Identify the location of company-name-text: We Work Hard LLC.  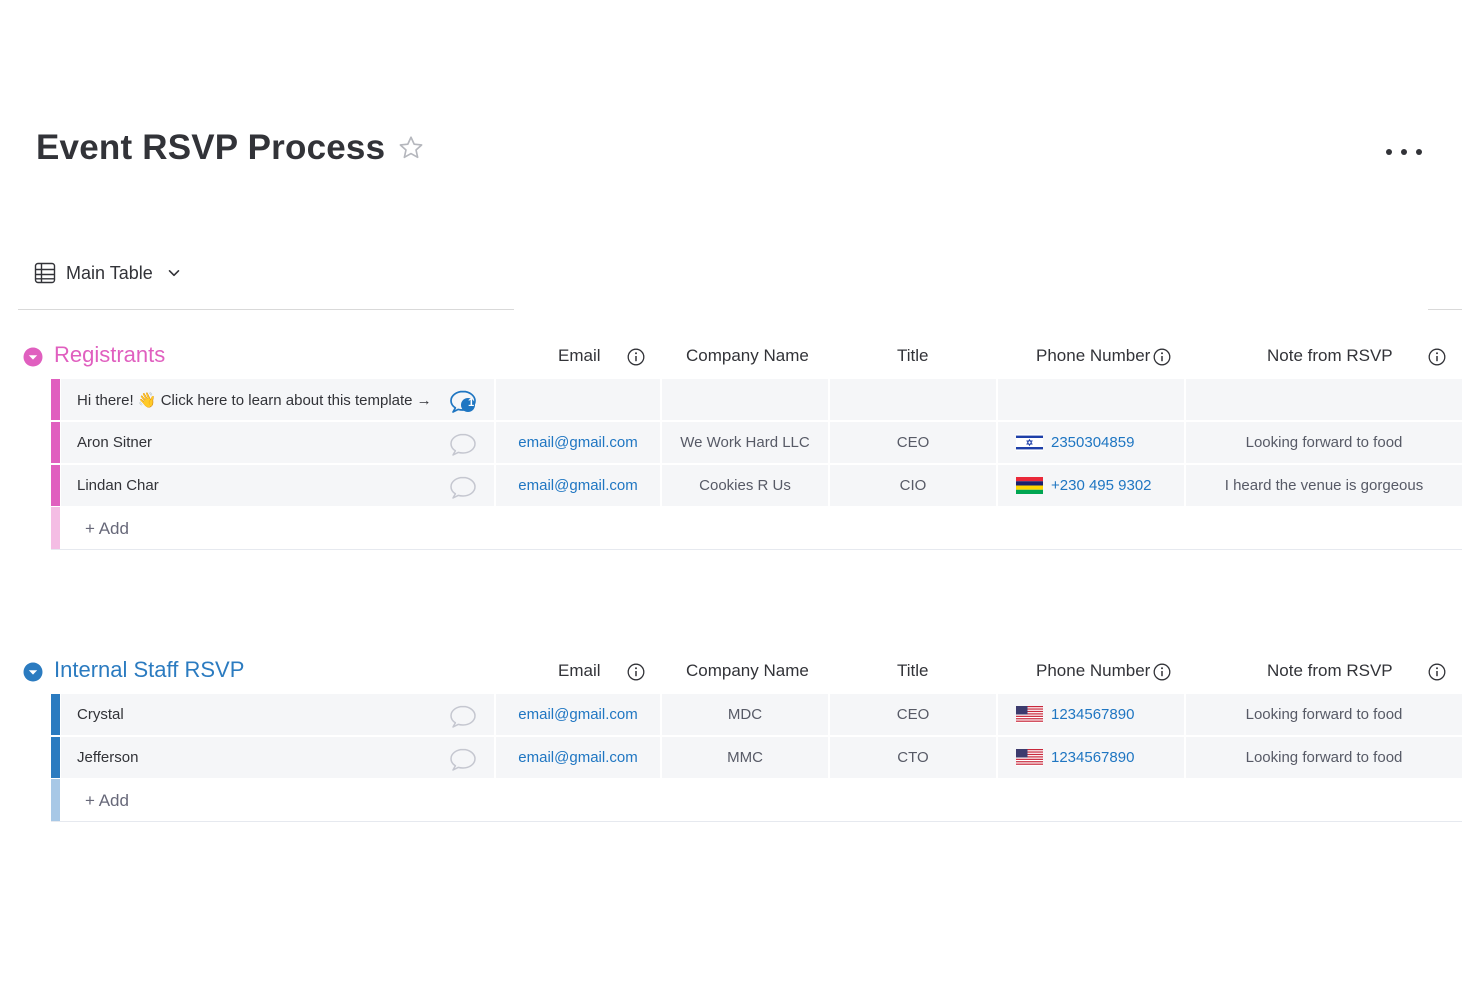
(745, 442).